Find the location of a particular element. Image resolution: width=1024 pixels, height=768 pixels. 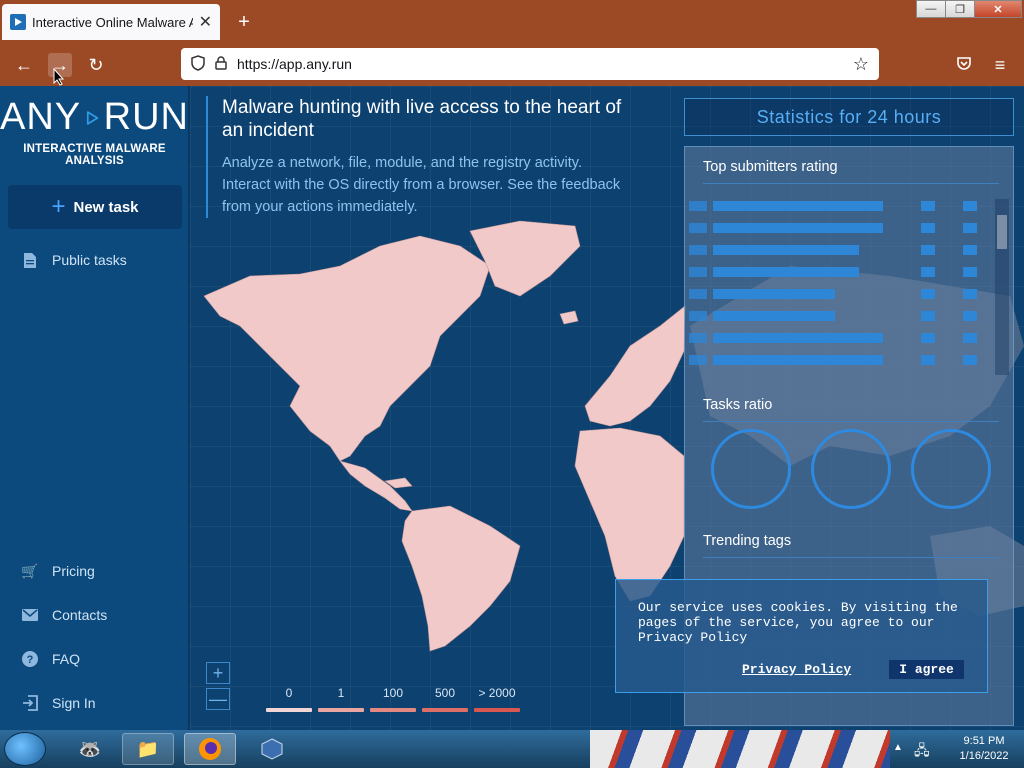

new-task-button: + New task is located at coordinates (95, 207).